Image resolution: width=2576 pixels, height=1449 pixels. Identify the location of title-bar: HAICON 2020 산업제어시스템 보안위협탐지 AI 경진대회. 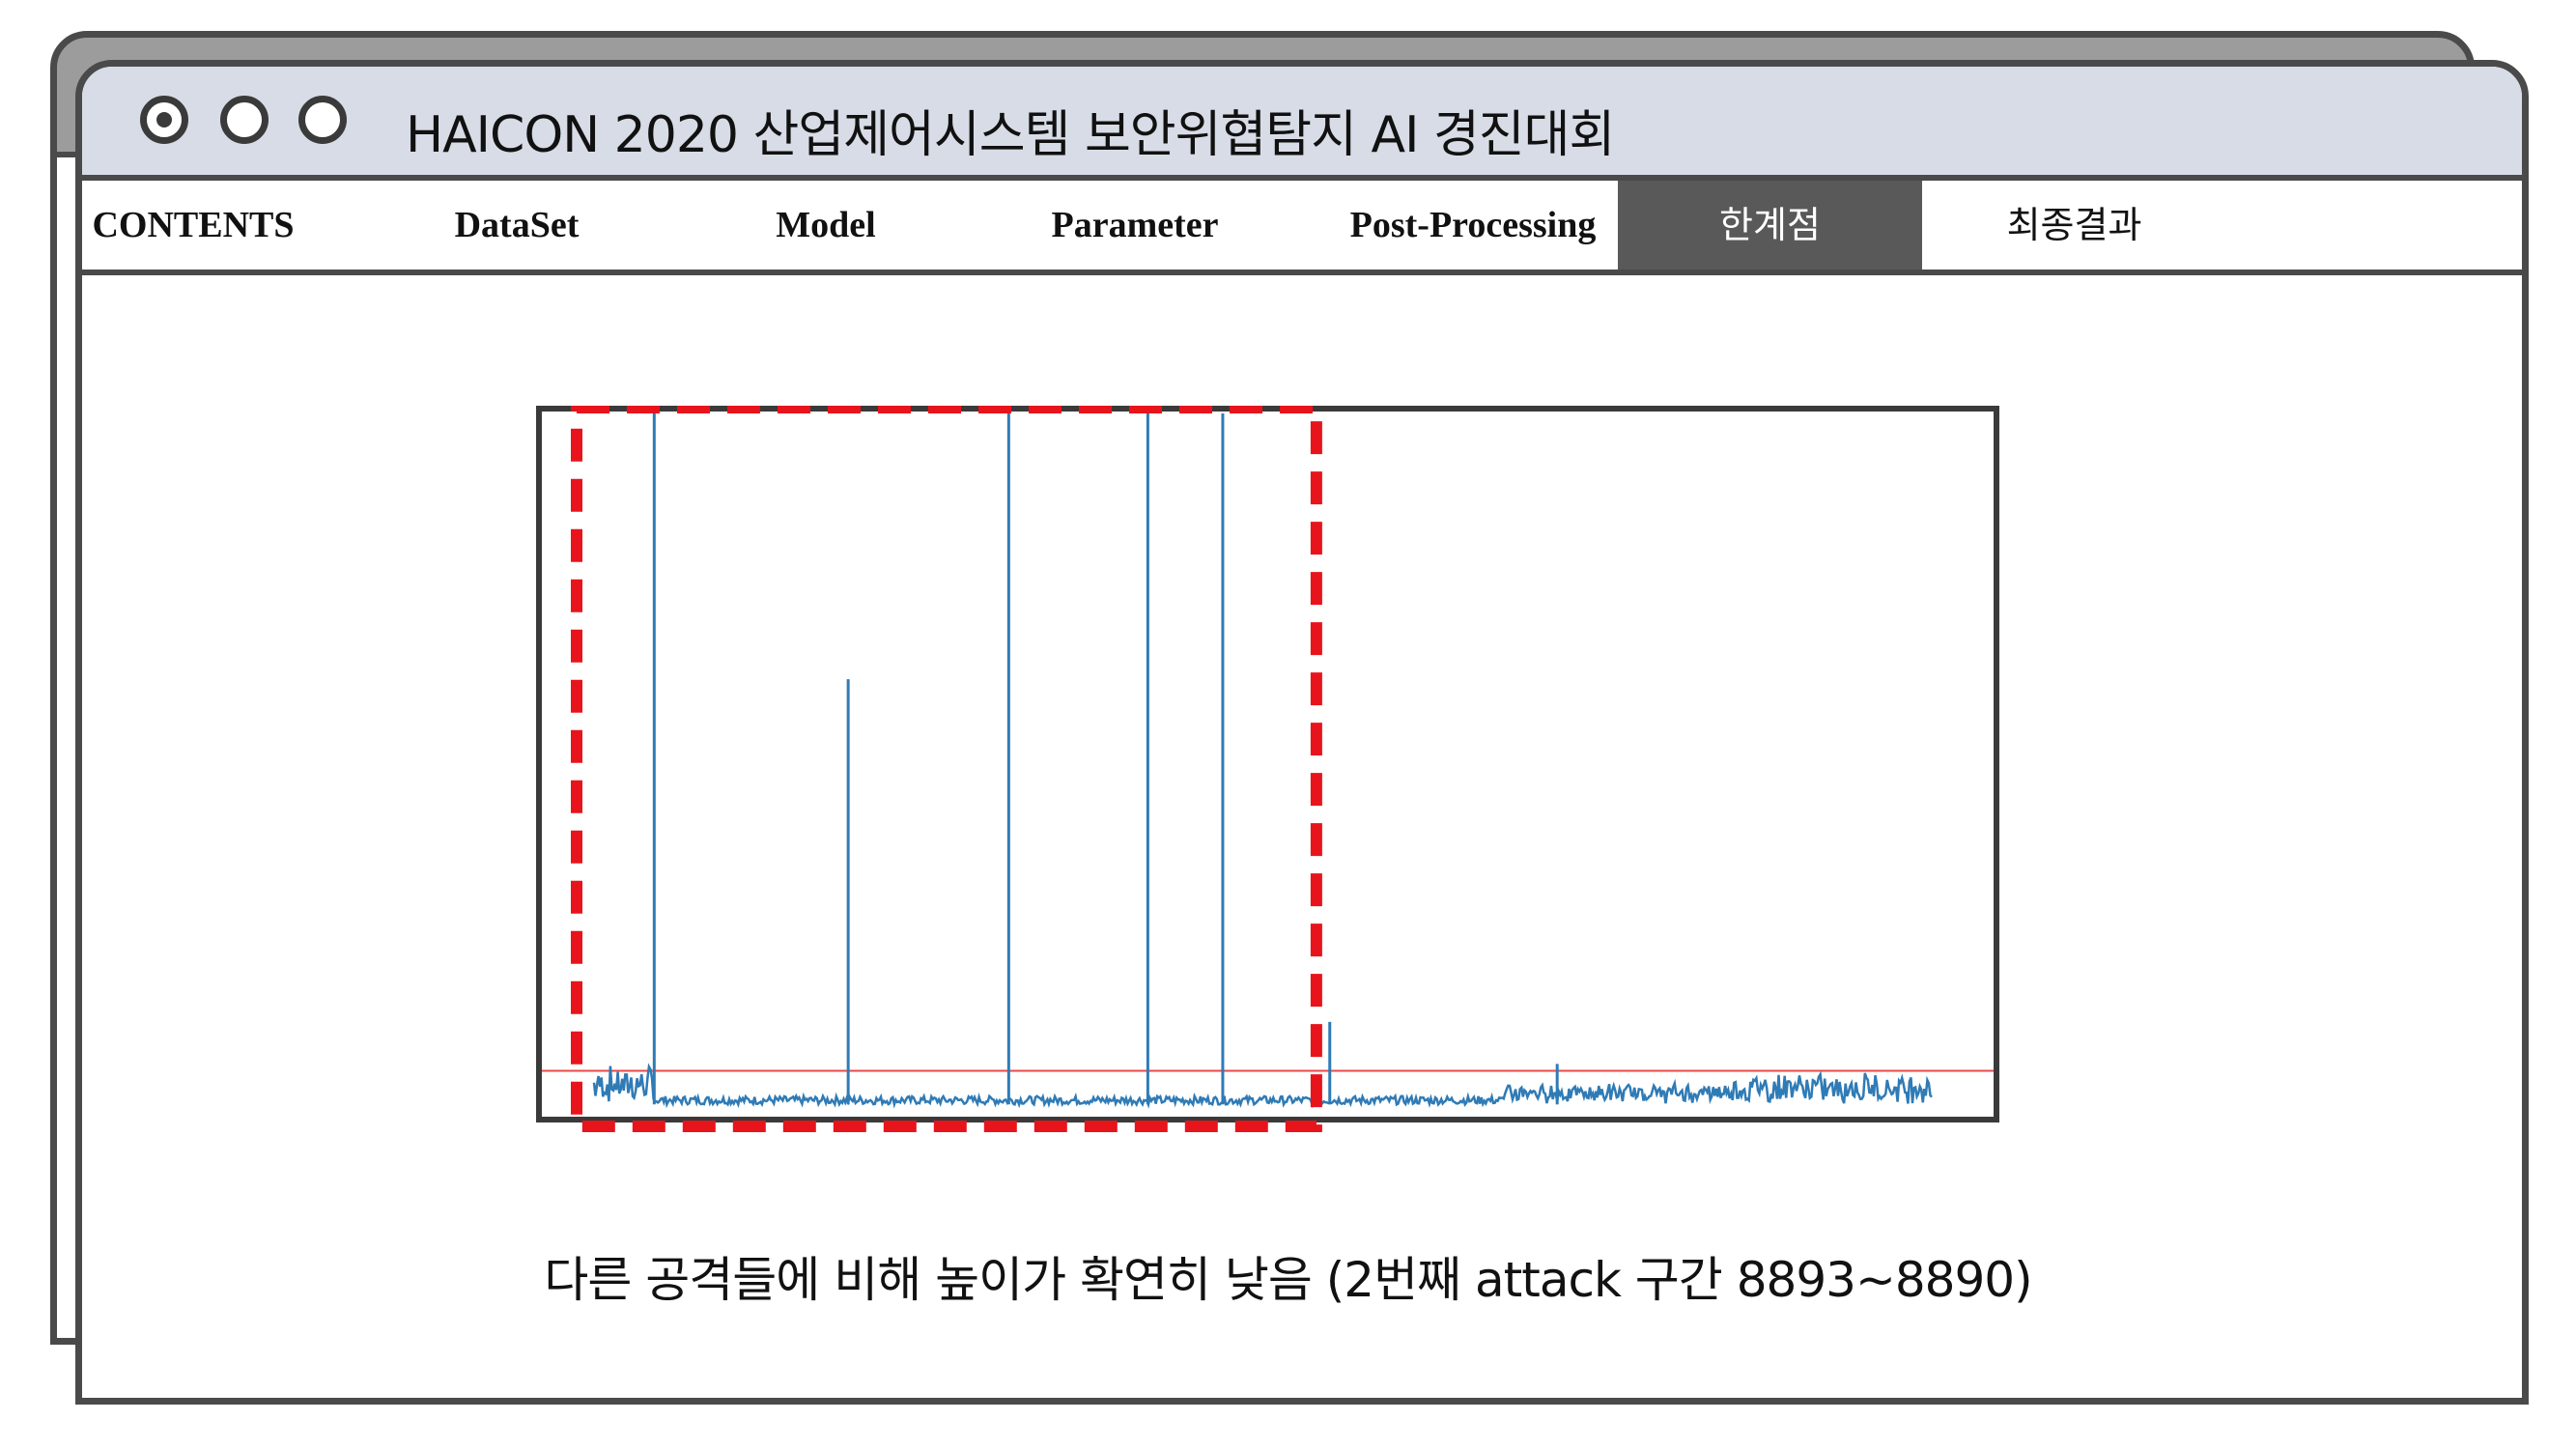
(1302, 124).